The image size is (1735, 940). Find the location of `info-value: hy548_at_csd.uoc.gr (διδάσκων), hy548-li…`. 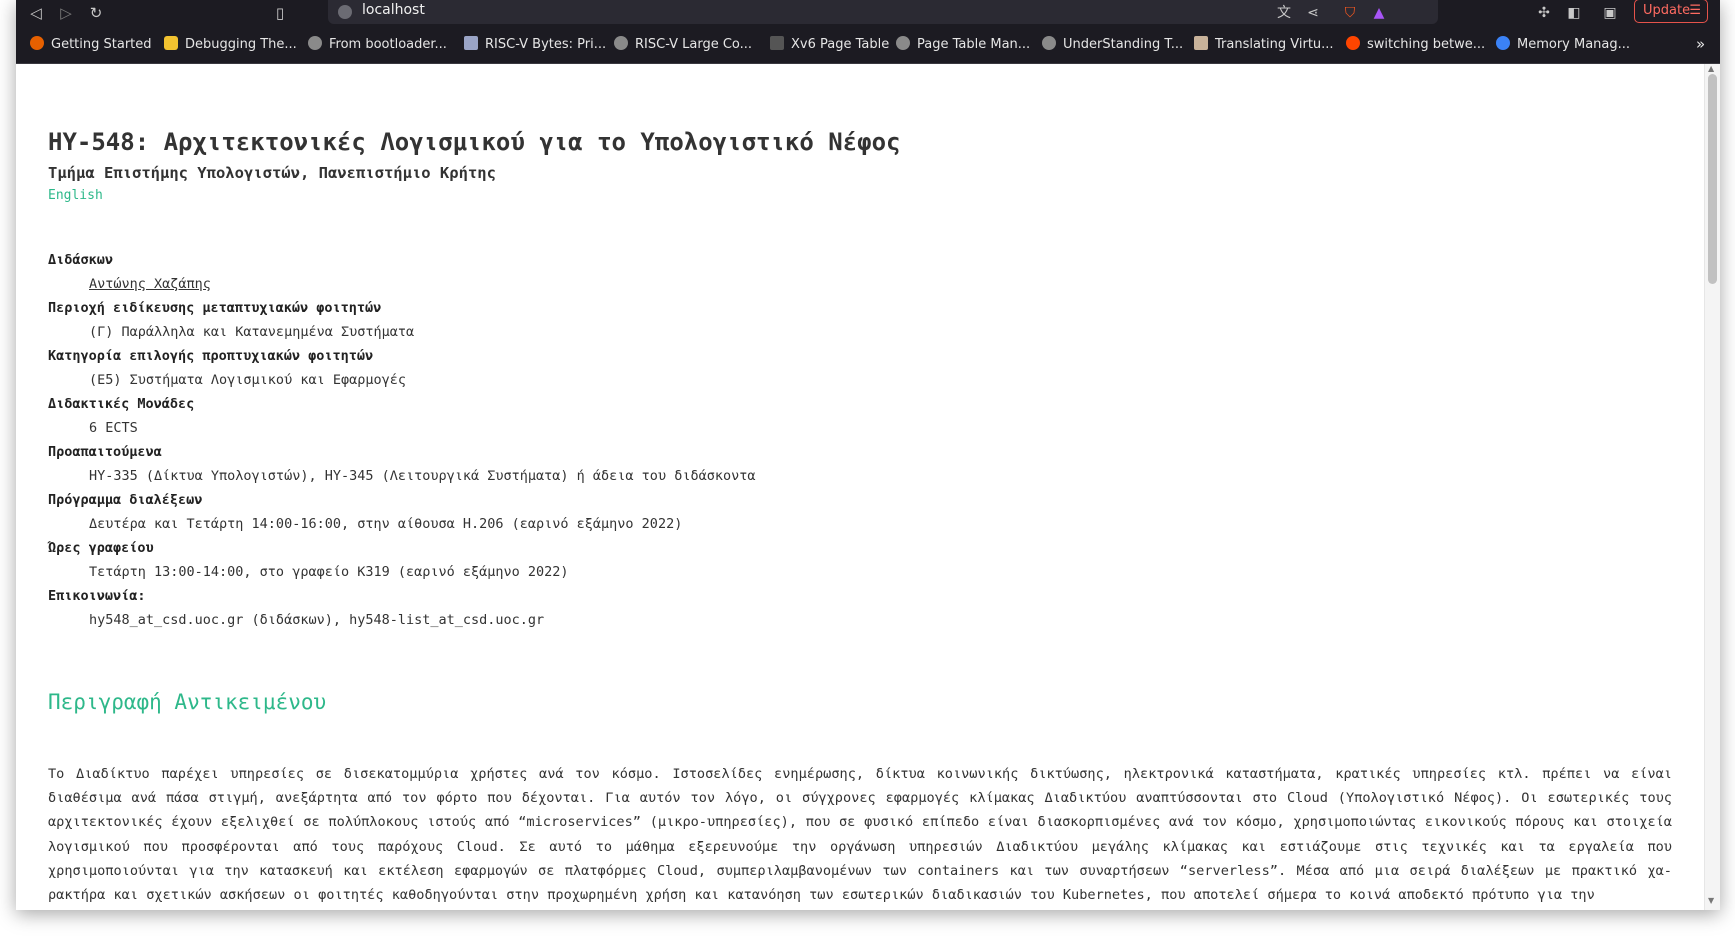

info-value: hy548_at_csd.uoc.gr (διδάσκων), hy548-li… is located at coordinates (317, 620).